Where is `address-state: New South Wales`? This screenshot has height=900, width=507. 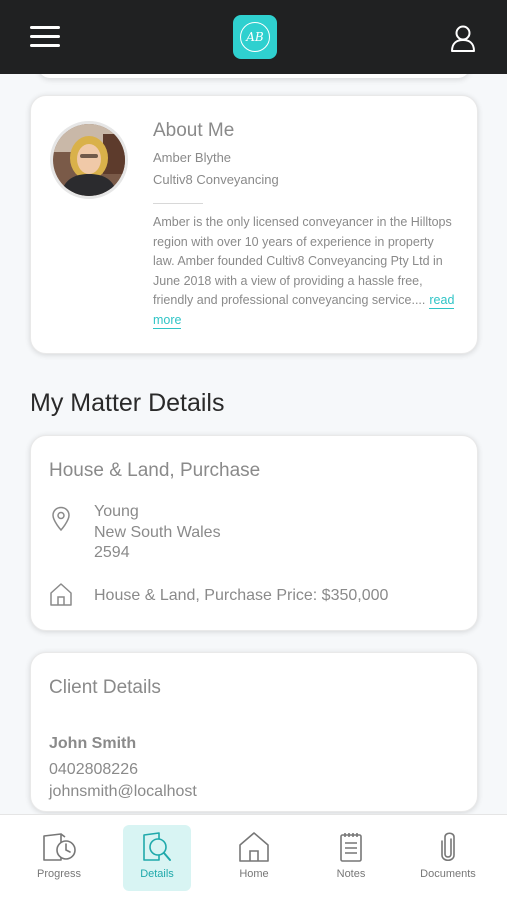 address-state: New South Wales is located at coordinates (157, 532).